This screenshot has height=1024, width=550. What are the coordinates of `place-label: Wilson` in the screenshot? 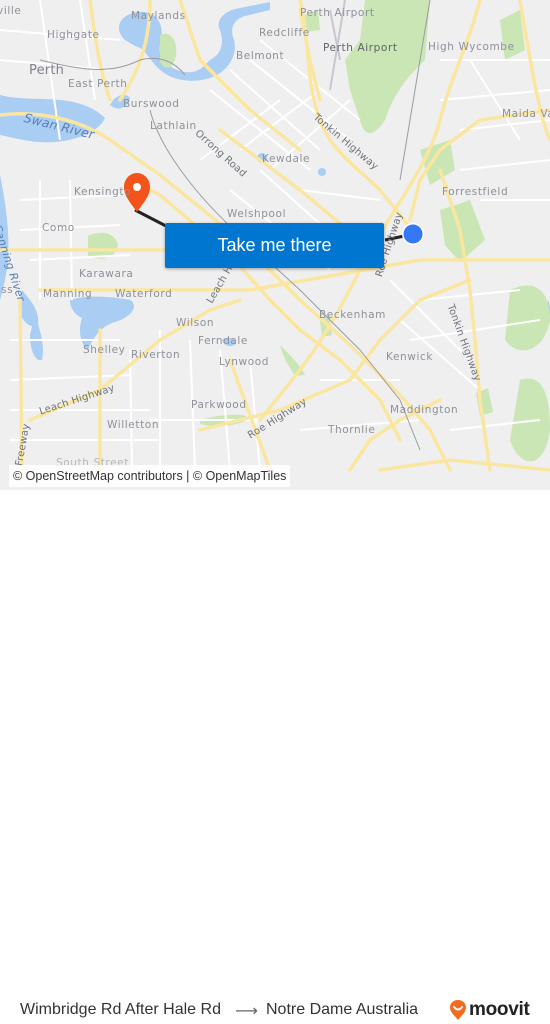 It's located at (195, 323).